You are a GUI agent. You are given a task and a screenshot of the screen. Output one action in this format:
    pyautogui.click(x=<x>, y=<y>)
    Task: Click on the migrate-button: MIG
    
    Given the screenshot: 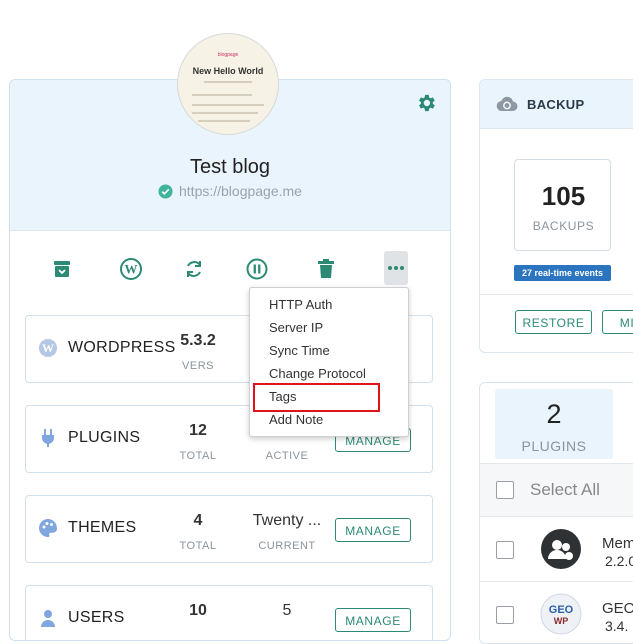 What is the action you would take?
    pyautogui.click(x=617, y=322)
    